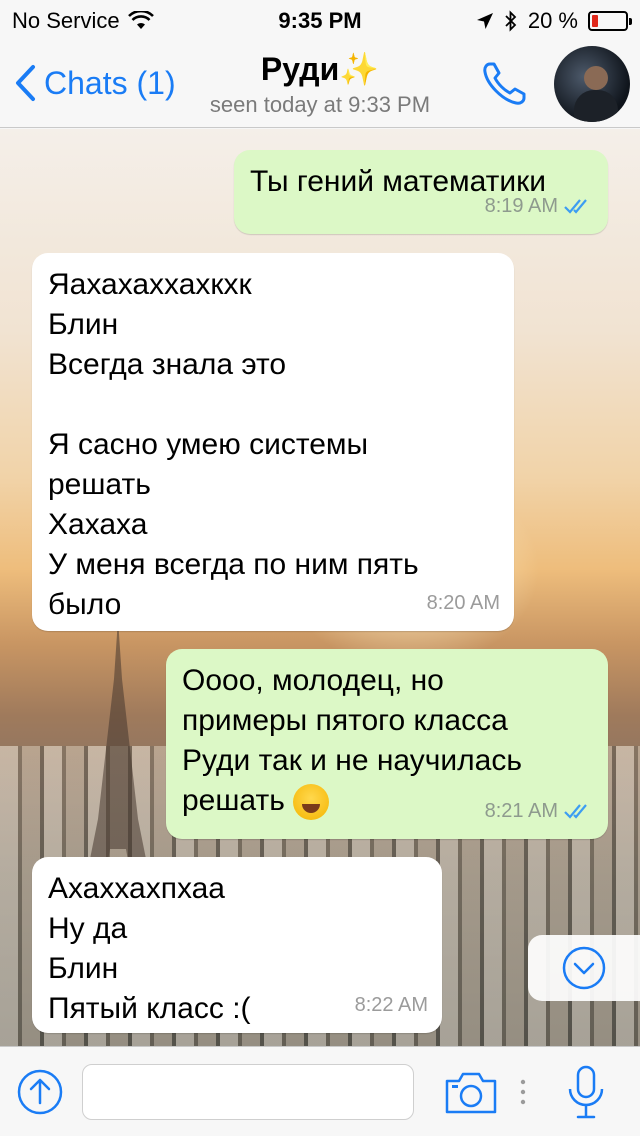  I want to click on status-right: 20 %, so click(554, 21).